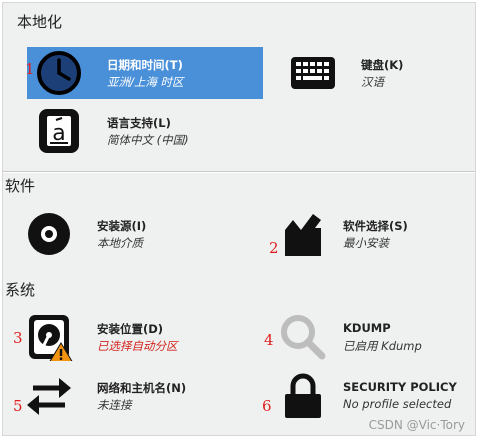 Image resolution: width=477 pixels, height=438 pixels. What do you see at coordinates (137, 337) in the screenshot?
I see `spoke-installation-destination: 安装位置(D) 已选择自动分区` at bounding box center [137, 337].